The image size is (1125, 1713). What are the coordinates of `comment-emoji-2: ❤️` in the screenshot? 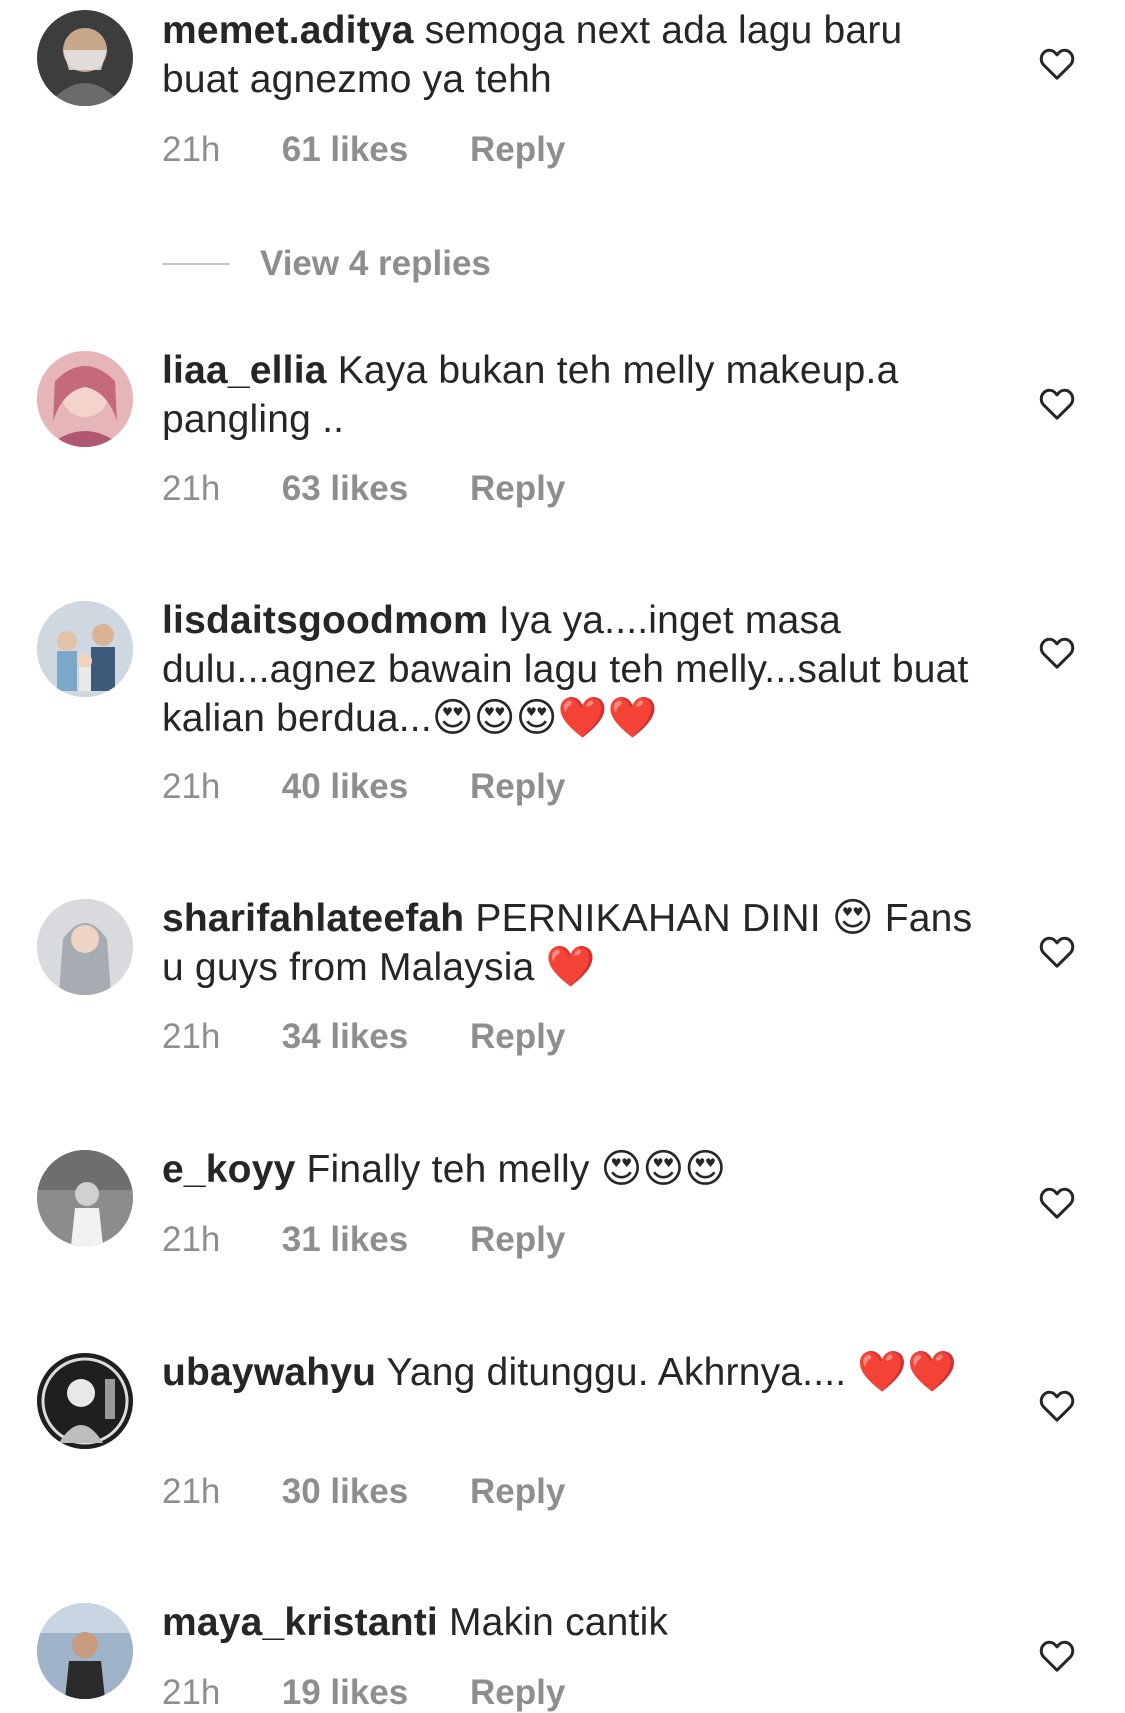 It's located at (570, 967).